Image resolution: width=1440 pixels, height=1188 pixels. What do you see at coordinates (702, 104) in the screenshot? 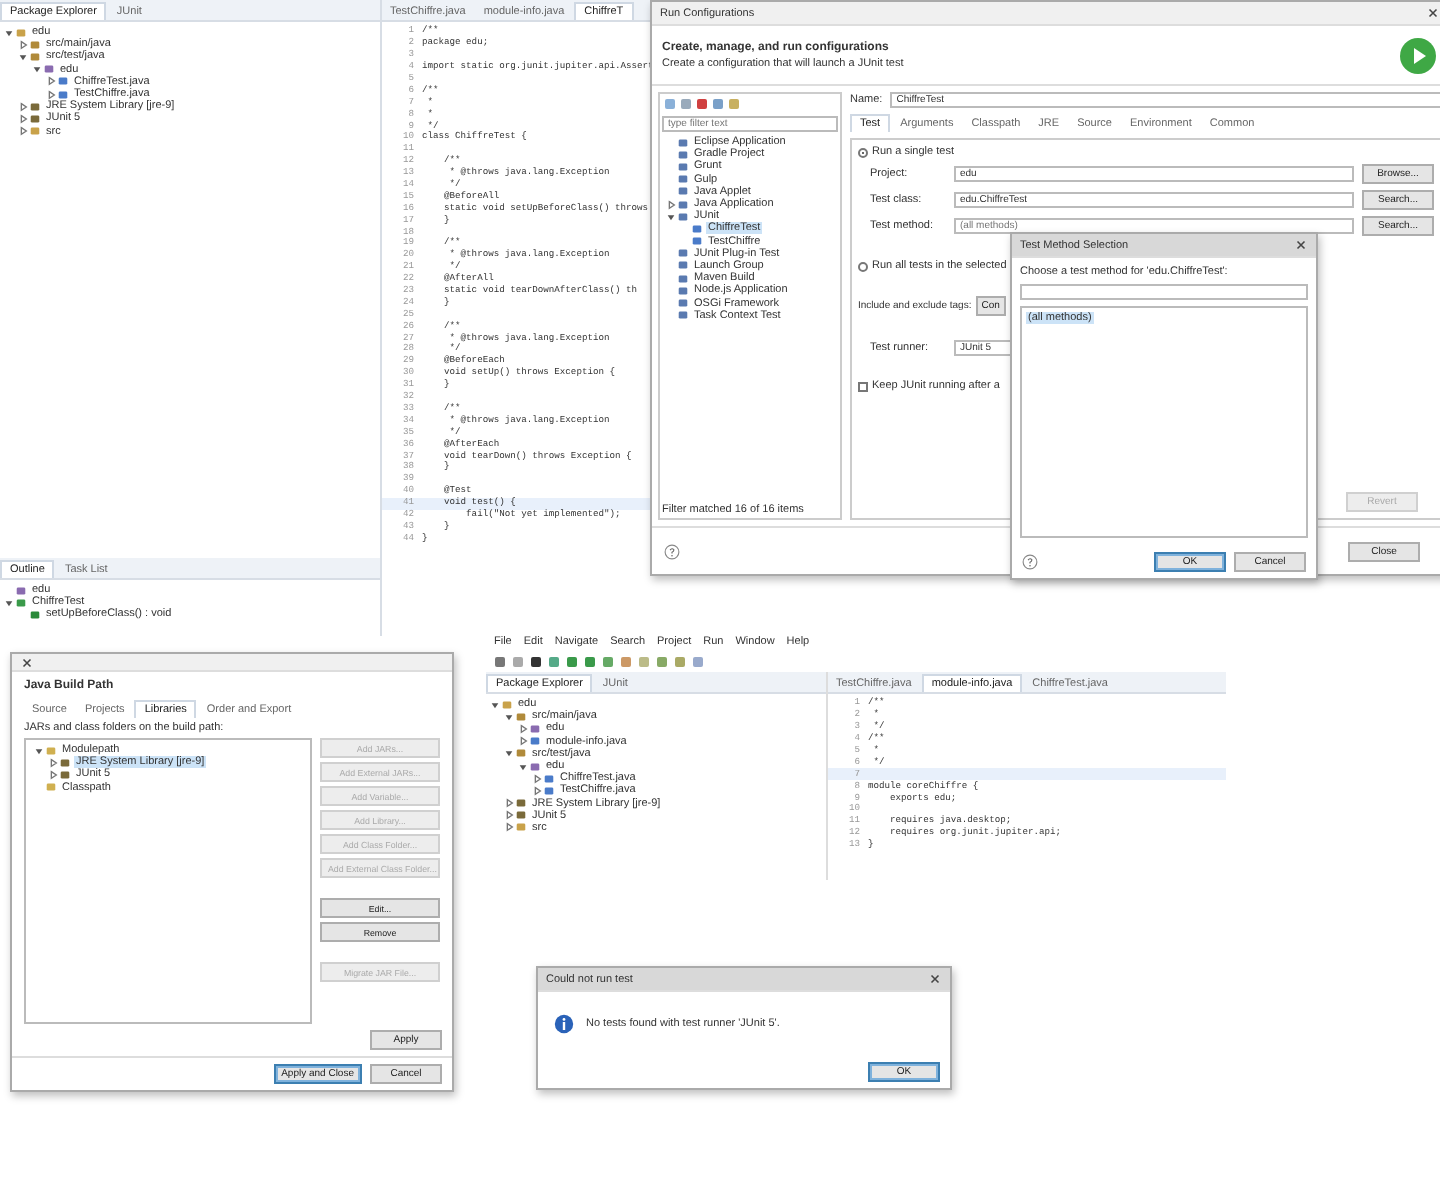
I see `delete-icon` at bounding box center [702, 104].